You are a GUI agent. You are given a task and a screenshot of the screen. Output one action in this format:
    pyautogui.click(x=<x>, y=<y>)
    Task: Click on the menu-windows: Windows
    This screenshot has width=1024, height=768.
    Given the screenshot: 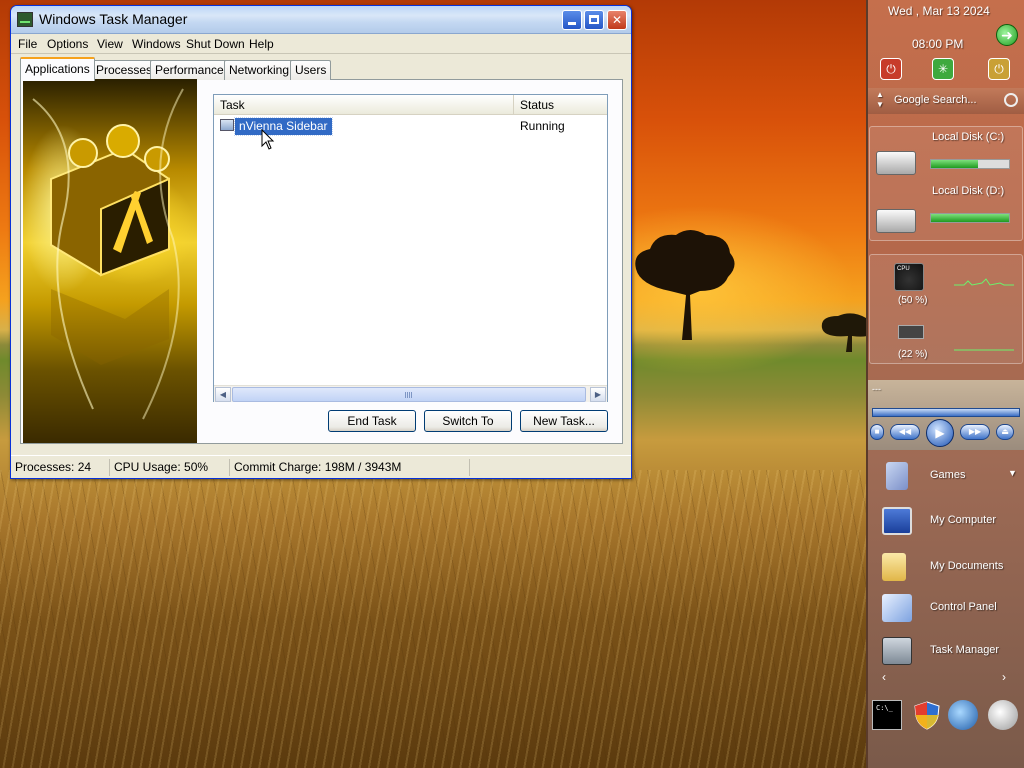 What is the action you would take?
    pyautogui.click(x=156, y=44)
    